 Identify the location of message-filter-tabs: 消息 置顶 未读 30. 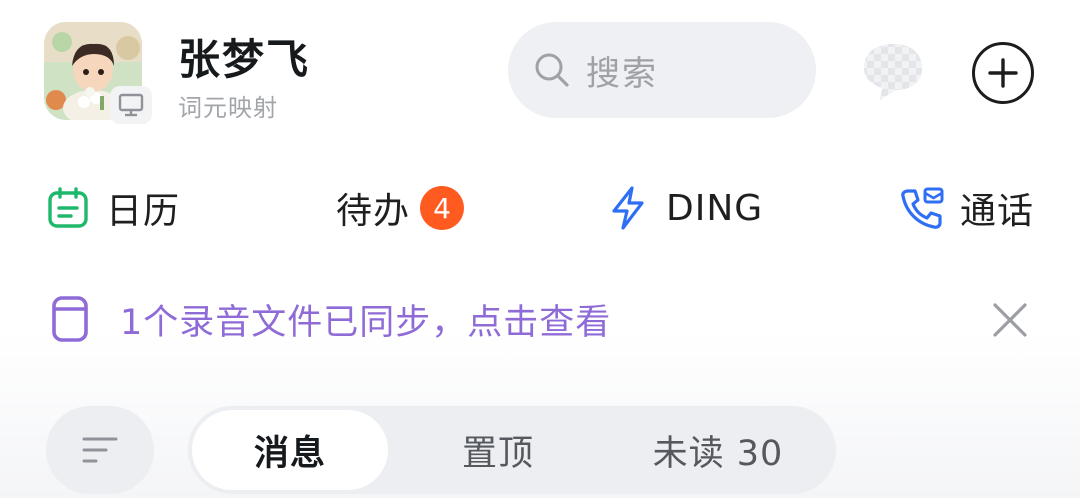
(512, 450).